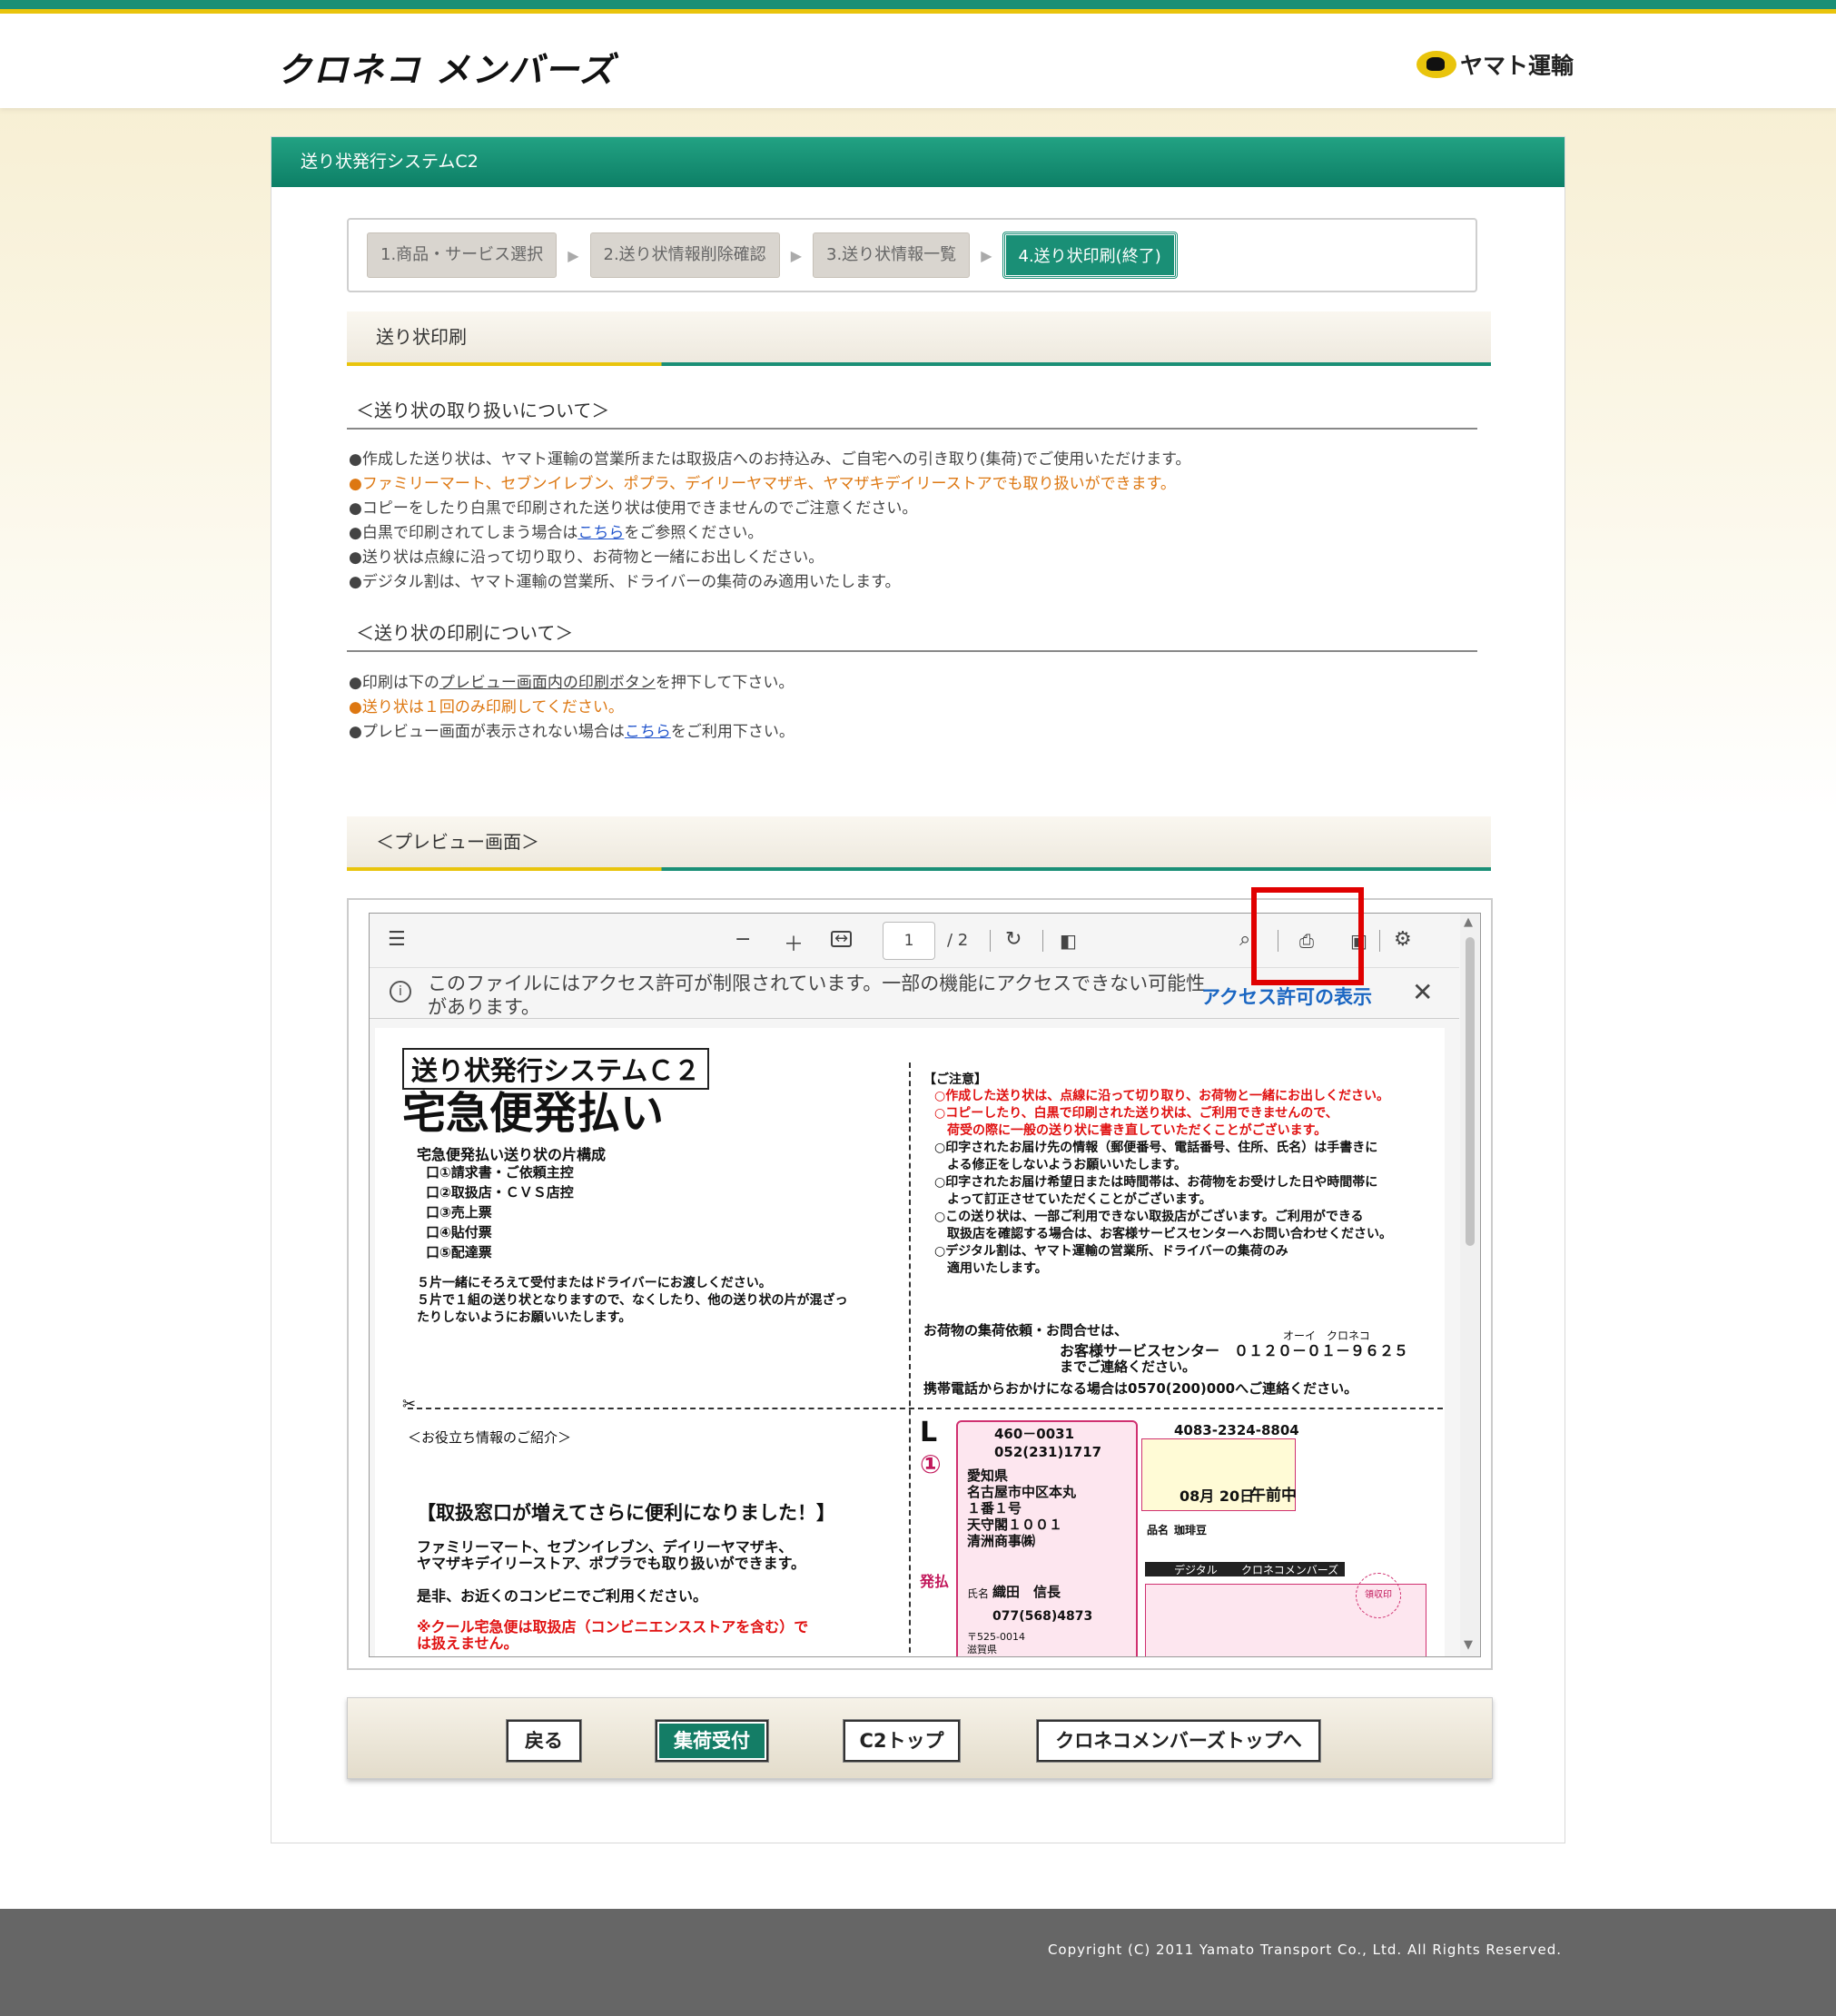 The image size is (1836, 2016). Describe the element at coordinates (634, 509) in the screenshot. I see `handling-item: ●コピーをしたり白黒で印刷された送り状は使用できませんのでご注意ください。` at that location.